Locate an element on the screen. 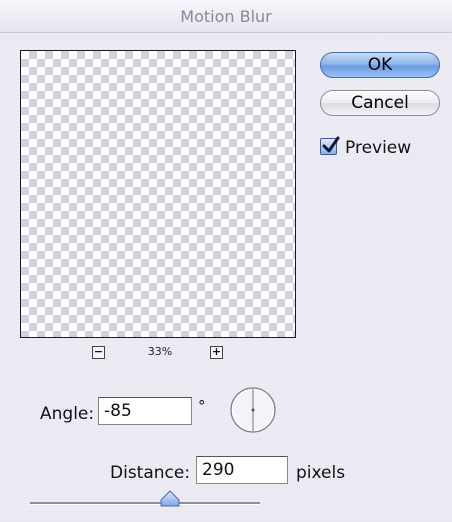 The height and width of the screenshot is (522, 452). degree-symbol: ° is located at coordinates (202, 406).